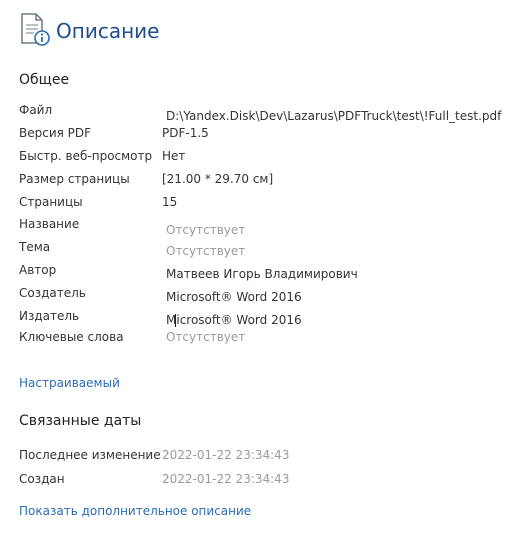 The image size is (512, 538). I want to click on property-label: Версия PDF, so click(55, 133).